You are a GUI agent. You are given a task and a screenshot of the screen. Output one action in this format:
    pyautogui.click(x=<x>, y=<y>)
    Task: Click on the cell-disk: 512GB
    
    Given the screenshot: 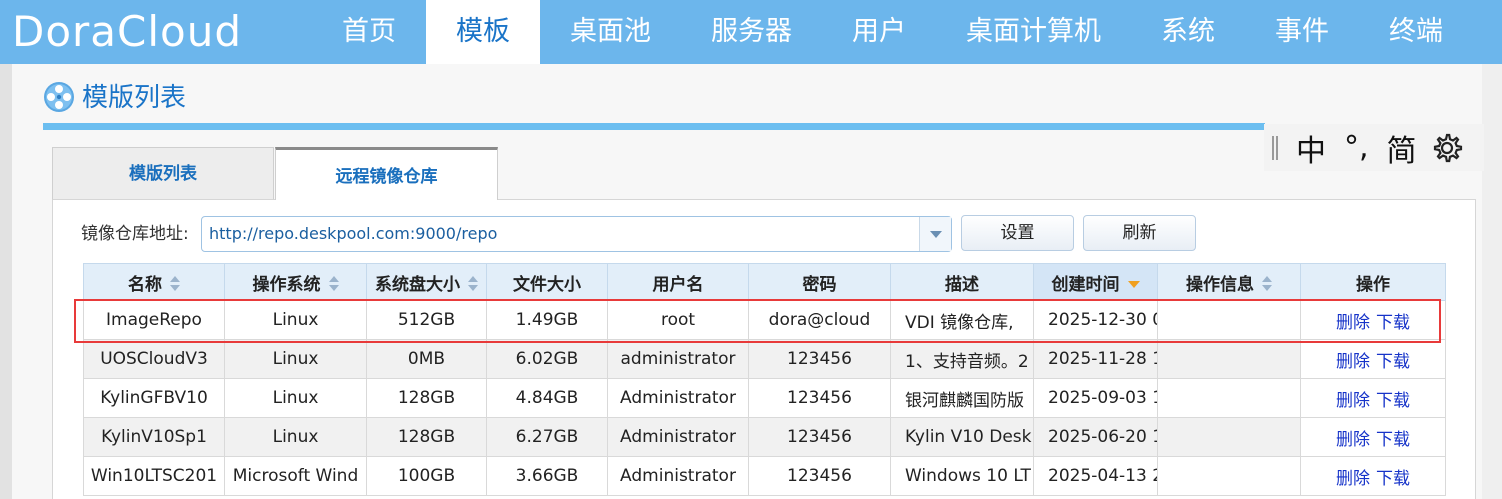 What is the action you would take?
    pyautogui.click(x=426, y=320)
    